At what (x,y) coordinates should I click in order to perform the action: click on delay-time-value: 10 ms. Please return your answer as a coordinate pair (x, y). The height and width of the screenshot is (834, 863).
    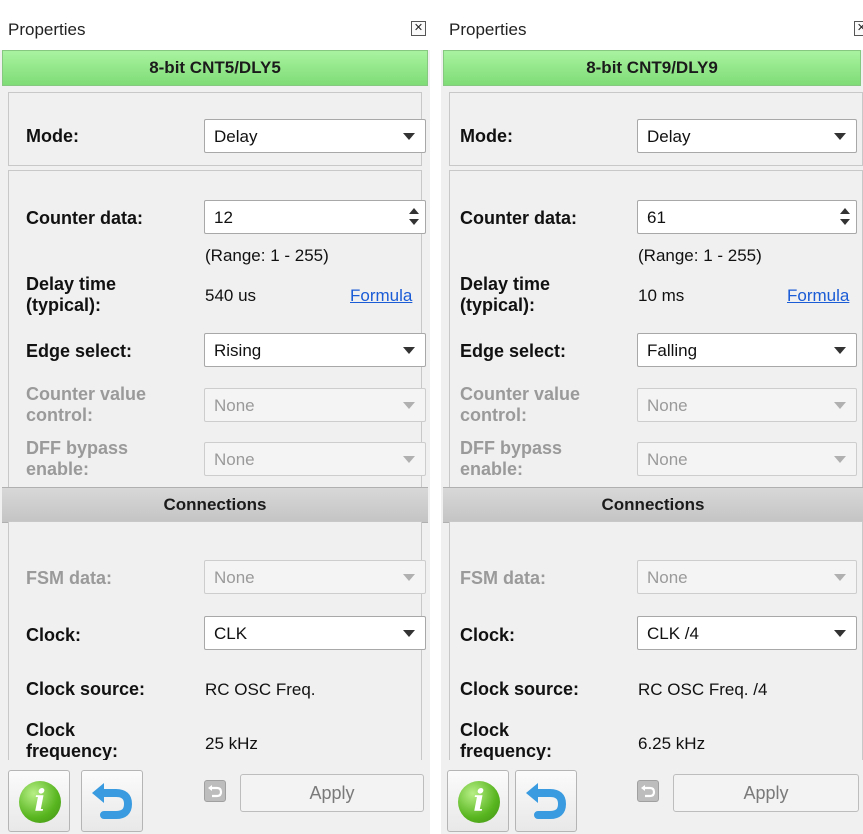
    Looking at the image, I should click on (661, 295).